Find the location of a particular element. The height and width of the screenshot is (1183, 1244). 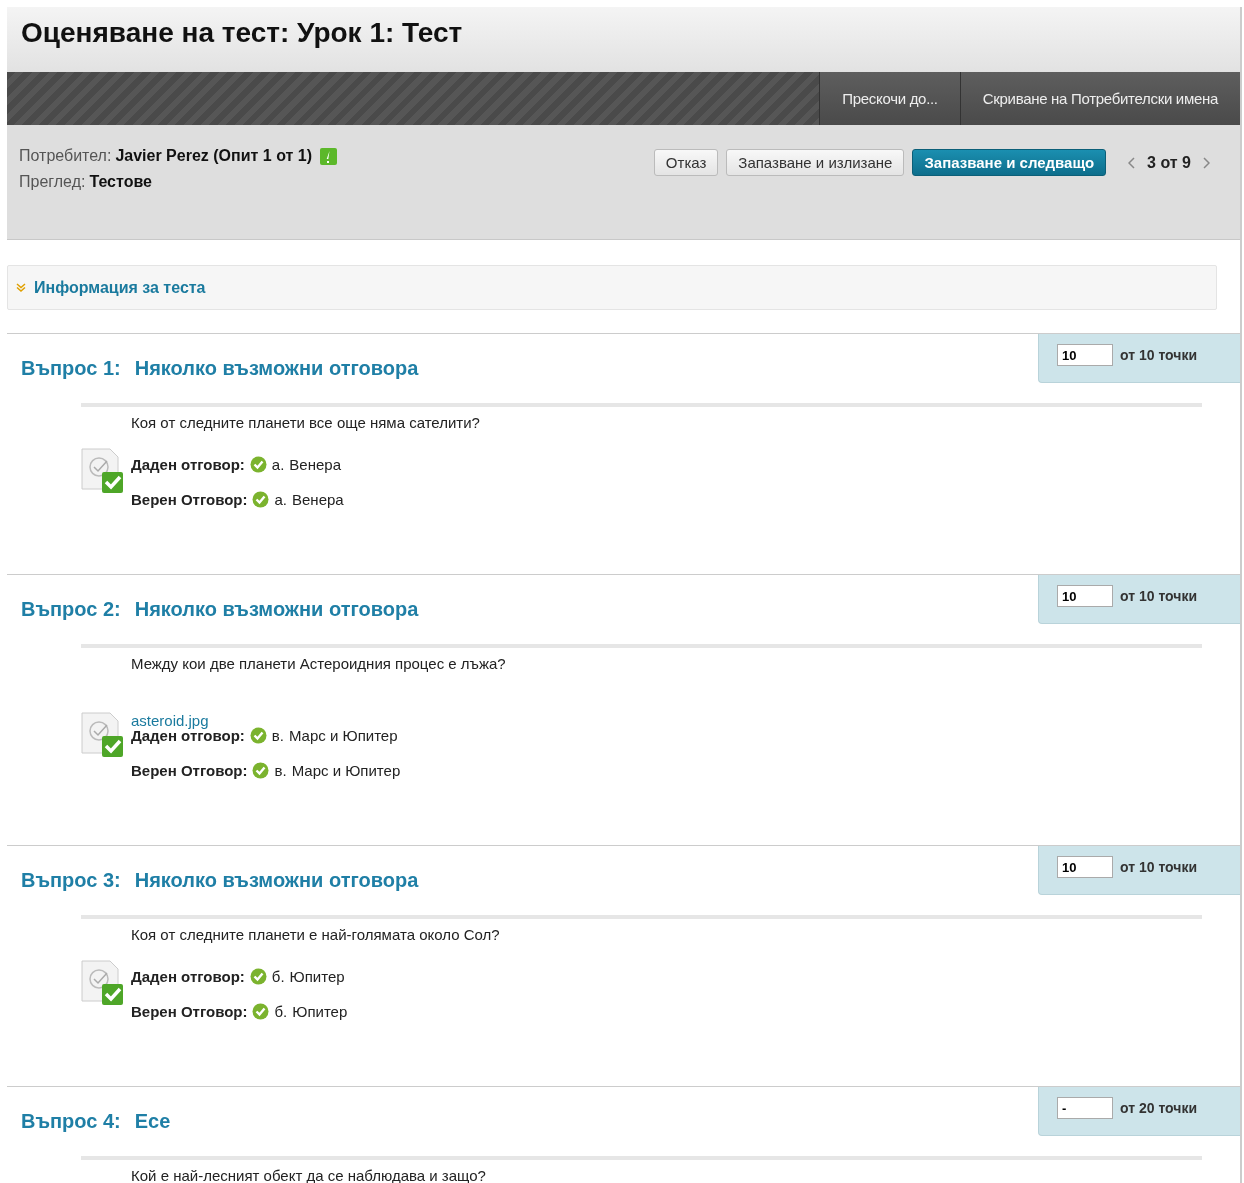

page-title: Оценяване на тест: Урок 1: Тест is located at coordinates (242, 33).